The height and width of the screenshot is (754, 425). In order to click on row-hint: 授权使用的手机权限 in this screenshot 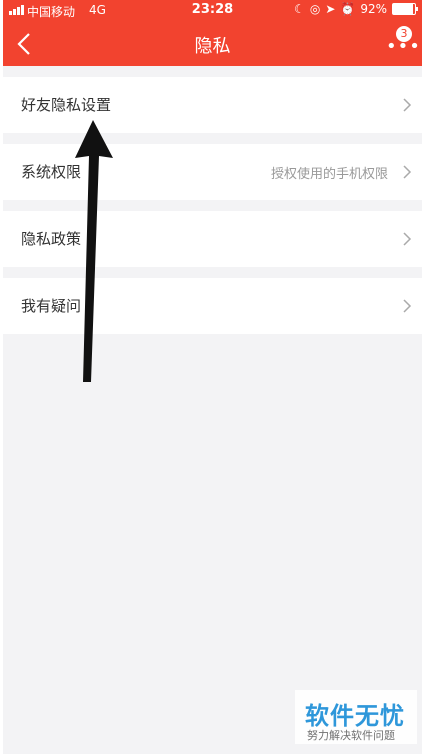, I will do `click(329, 174)`.